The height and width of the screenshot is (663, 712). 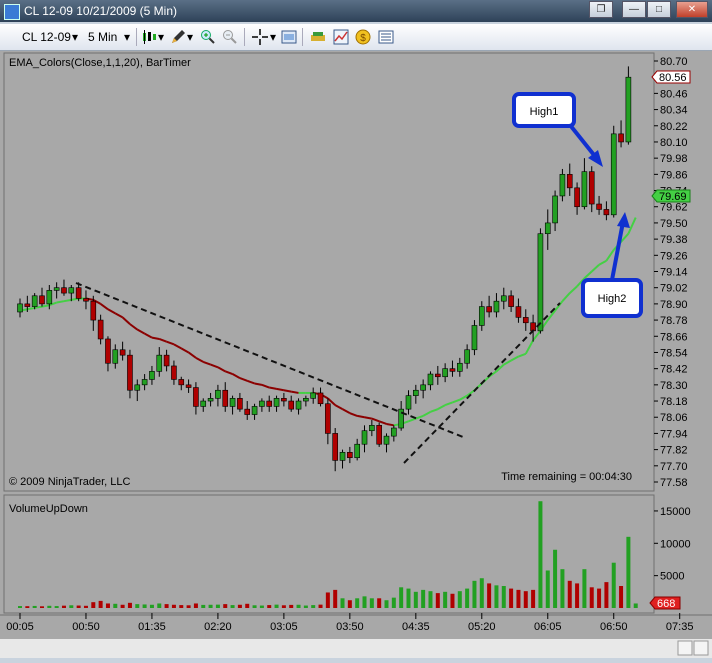 What do you see at coordinates (102, 37) in the screenshot?
I see `interval-selector: 5 Min` at bounding box center [102, 37].